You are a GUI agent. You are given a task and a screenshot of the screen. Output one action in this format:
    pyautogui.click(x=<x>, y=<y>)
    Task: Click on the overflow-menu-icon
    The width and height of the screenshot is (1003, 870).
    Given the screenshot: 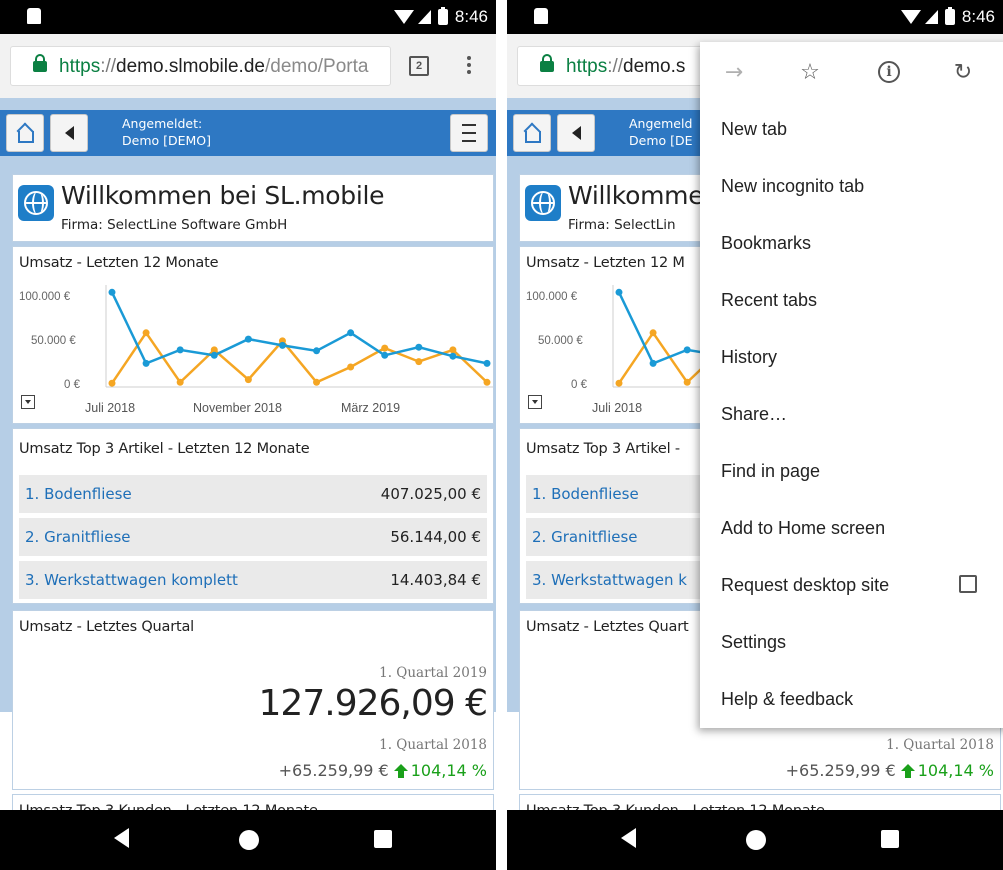 What is the action you would take?
    pyautogui.click(x=469, y=67)
    